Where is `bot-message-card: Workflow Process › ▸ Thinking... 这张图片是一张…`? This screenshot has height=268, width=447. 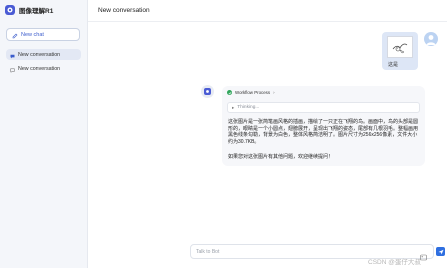 bot-message-card: Workflow Process › ▸ Thinking... 这张图片是一张… is located at coordinates (323, 126).